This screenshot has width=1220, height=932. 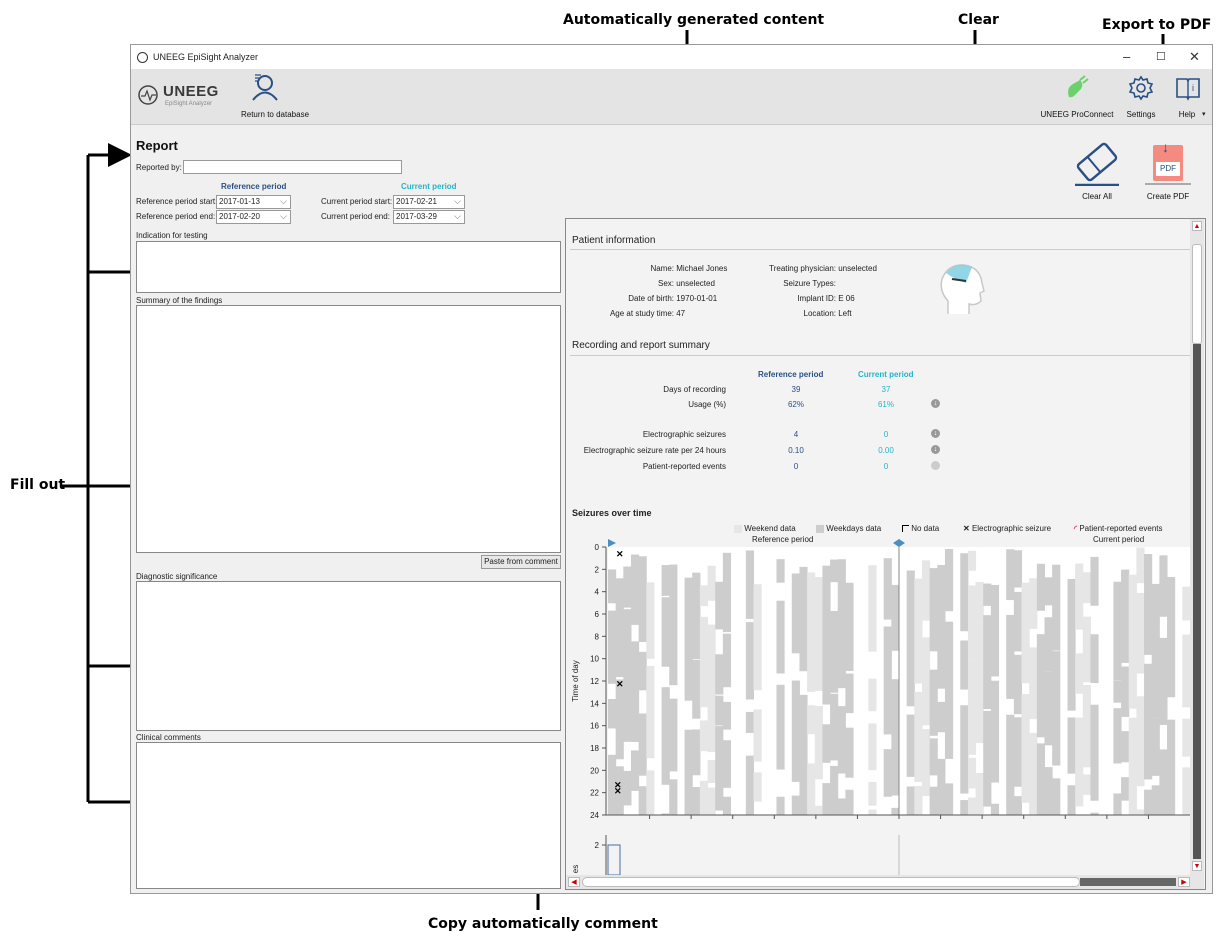 I want to click on vertical-scrollbar: ▲ ▼, so click(x=1197, y=547).